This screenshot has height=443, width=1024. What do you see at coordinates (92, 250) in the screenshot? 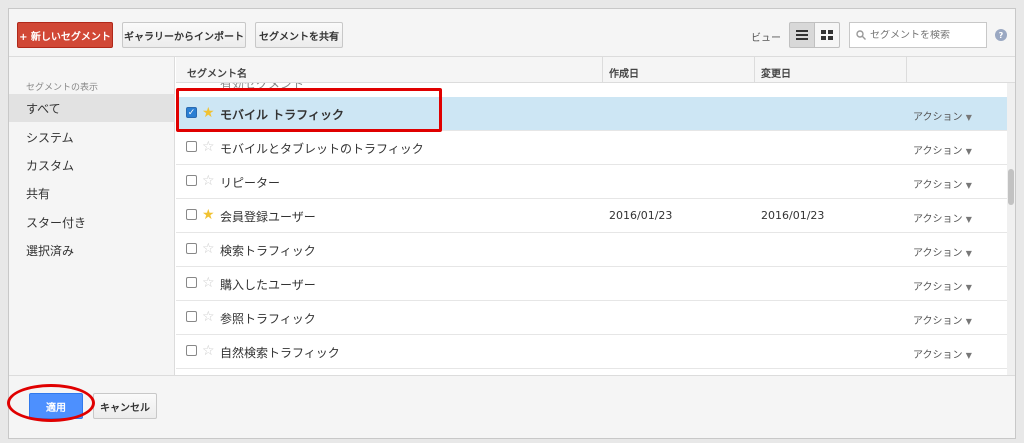
I see `sidebar-item-selected: 選択済み` at bounding box center [92, 250].